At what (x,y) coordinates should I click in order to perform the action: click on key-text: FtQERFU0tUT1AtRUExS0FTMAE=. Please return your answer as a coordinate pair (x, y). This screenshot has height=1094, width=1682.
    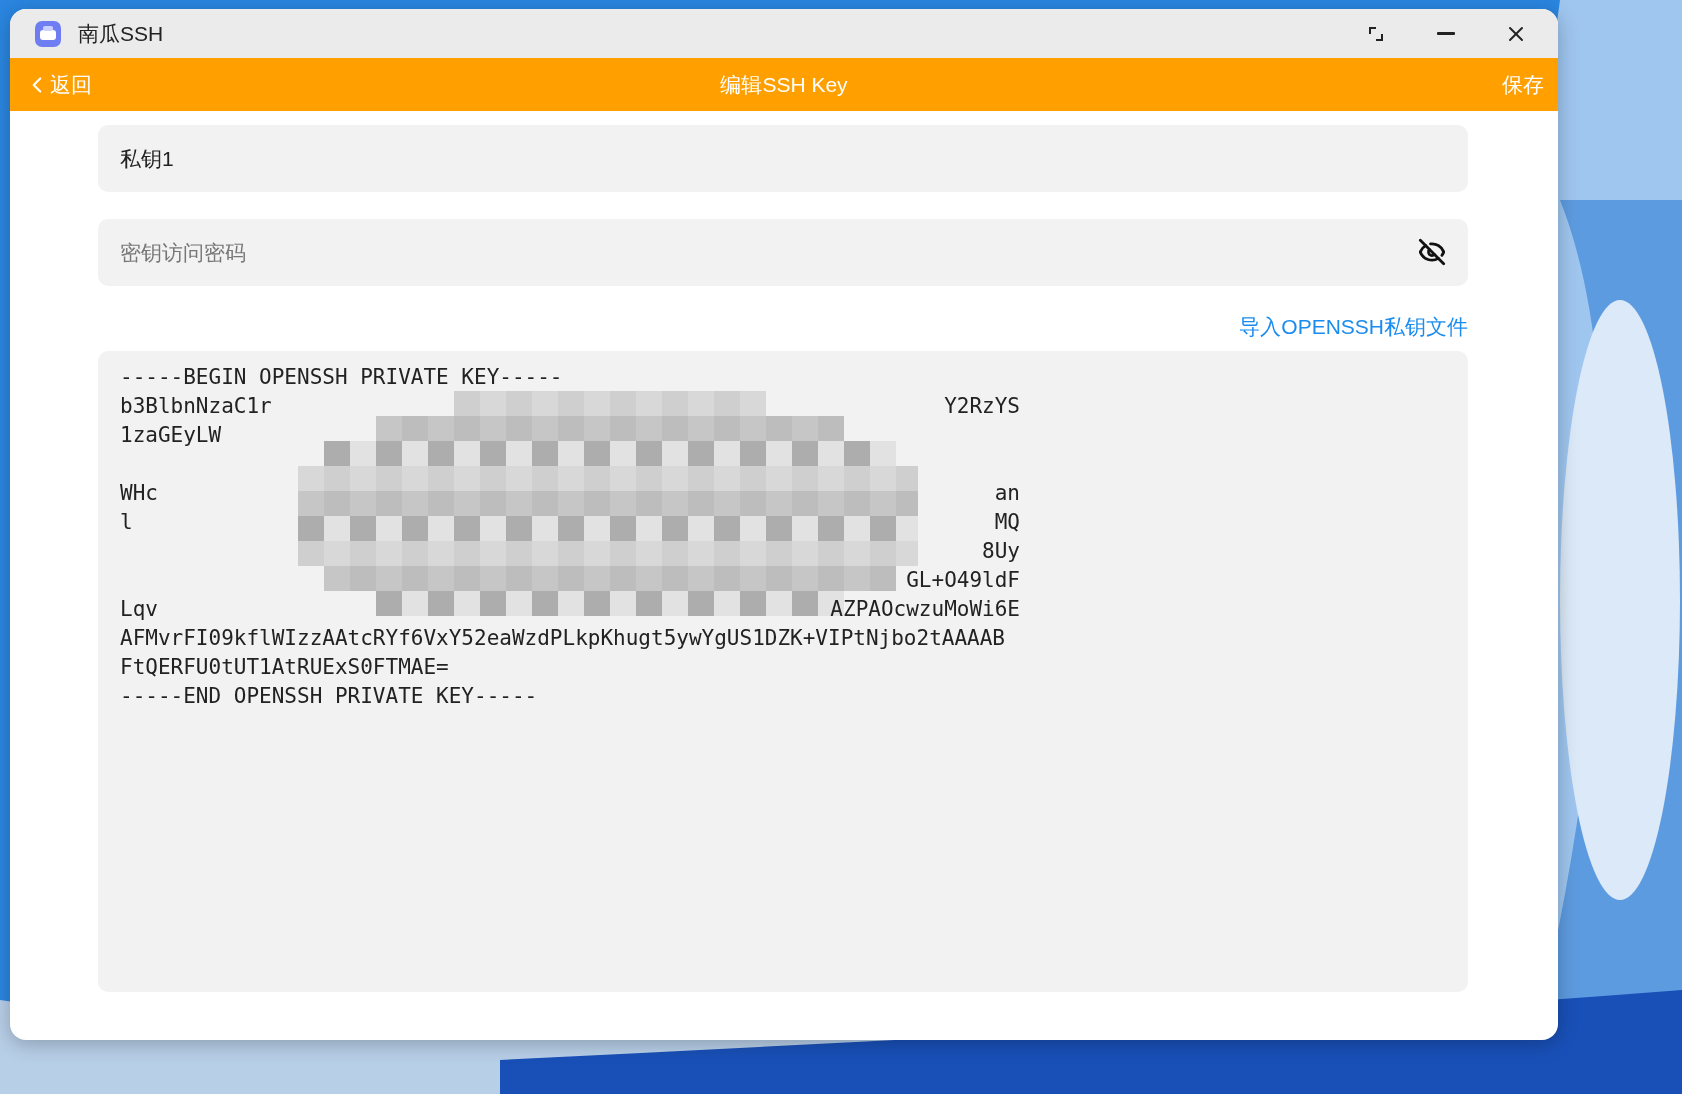
    Looking at the image, I should click on (284, 667).